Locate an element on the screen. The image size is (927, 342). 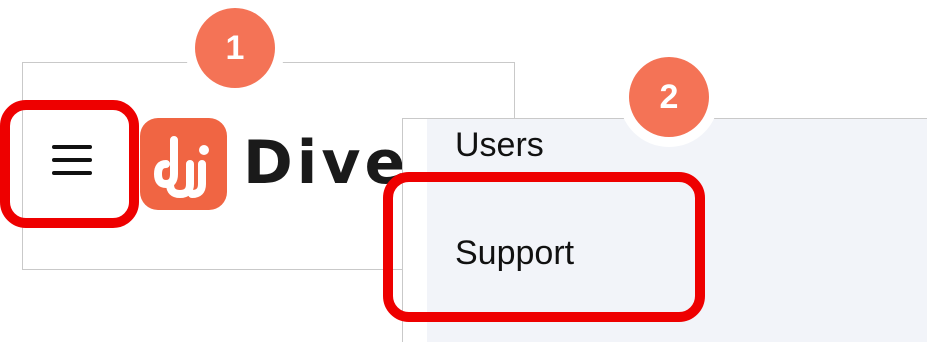
menu-item-users: Users is located at coordinates (499, 145).